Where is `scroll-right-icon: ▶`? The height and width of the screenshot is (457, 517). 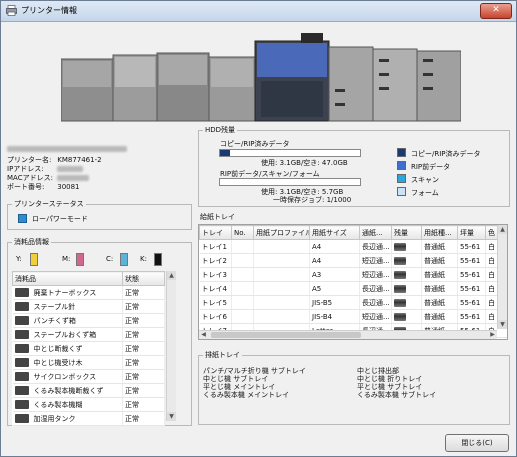 scroll-right-icon: ▶ is located at coordinates (492, 335).